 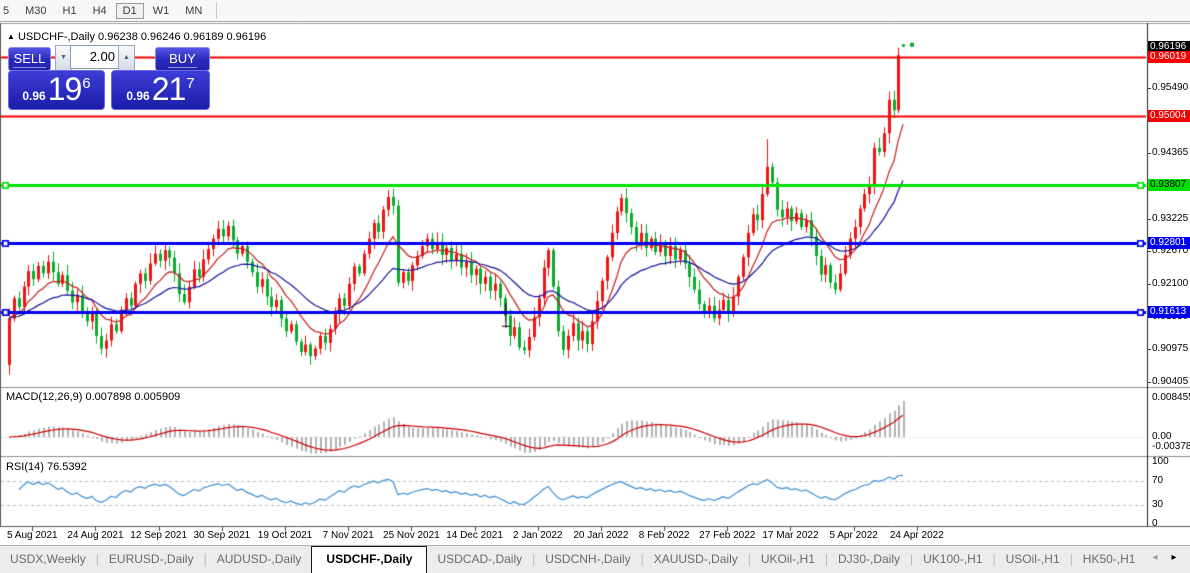 I want to click on rsi-axis-70: 70, so click(x=1158, y=480).